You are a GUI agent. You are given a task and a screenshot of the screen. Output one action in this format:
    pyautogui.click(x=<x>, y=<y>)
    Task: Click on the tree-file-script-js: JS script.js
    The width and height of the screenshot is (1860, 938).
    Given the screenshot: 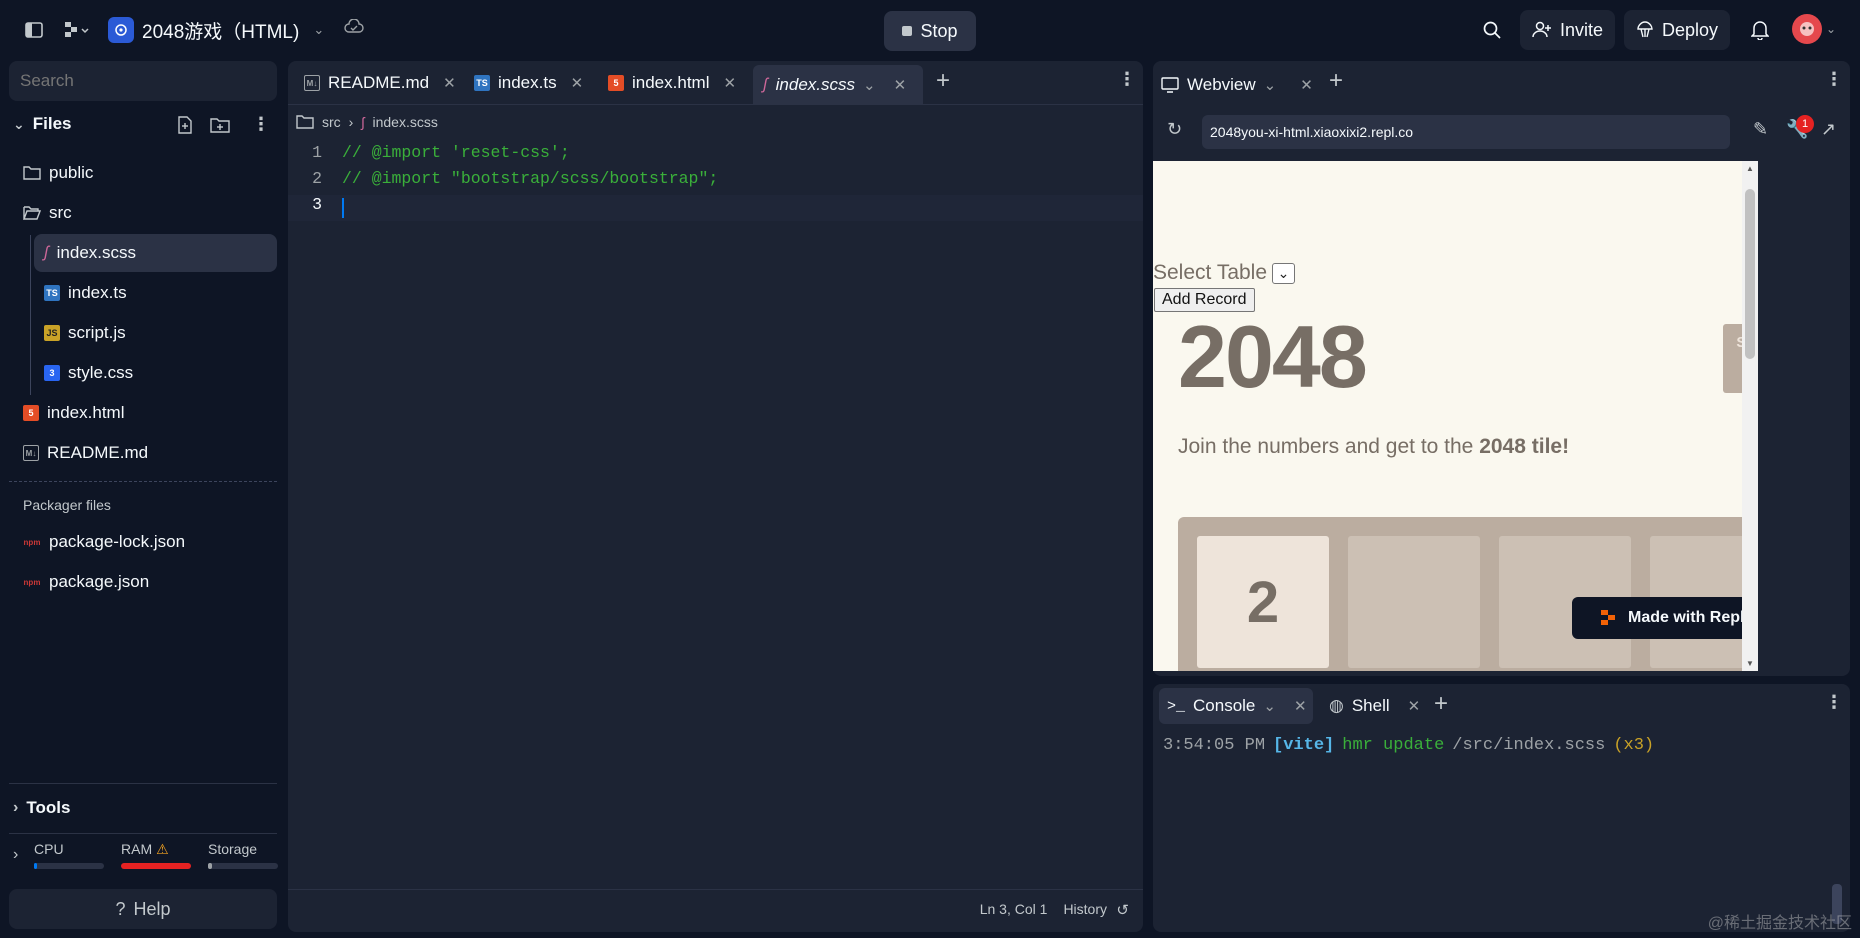 What is the action you would take?
    pyautogui.click(x=85, y=333)
    